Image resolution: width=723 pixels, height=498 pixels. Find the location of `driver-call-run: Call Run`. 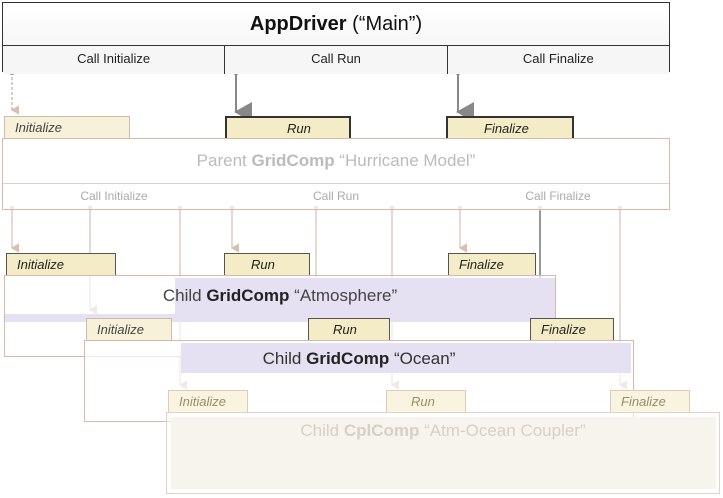

driver-call-run: Call Run is located at coordinates (336, 60).